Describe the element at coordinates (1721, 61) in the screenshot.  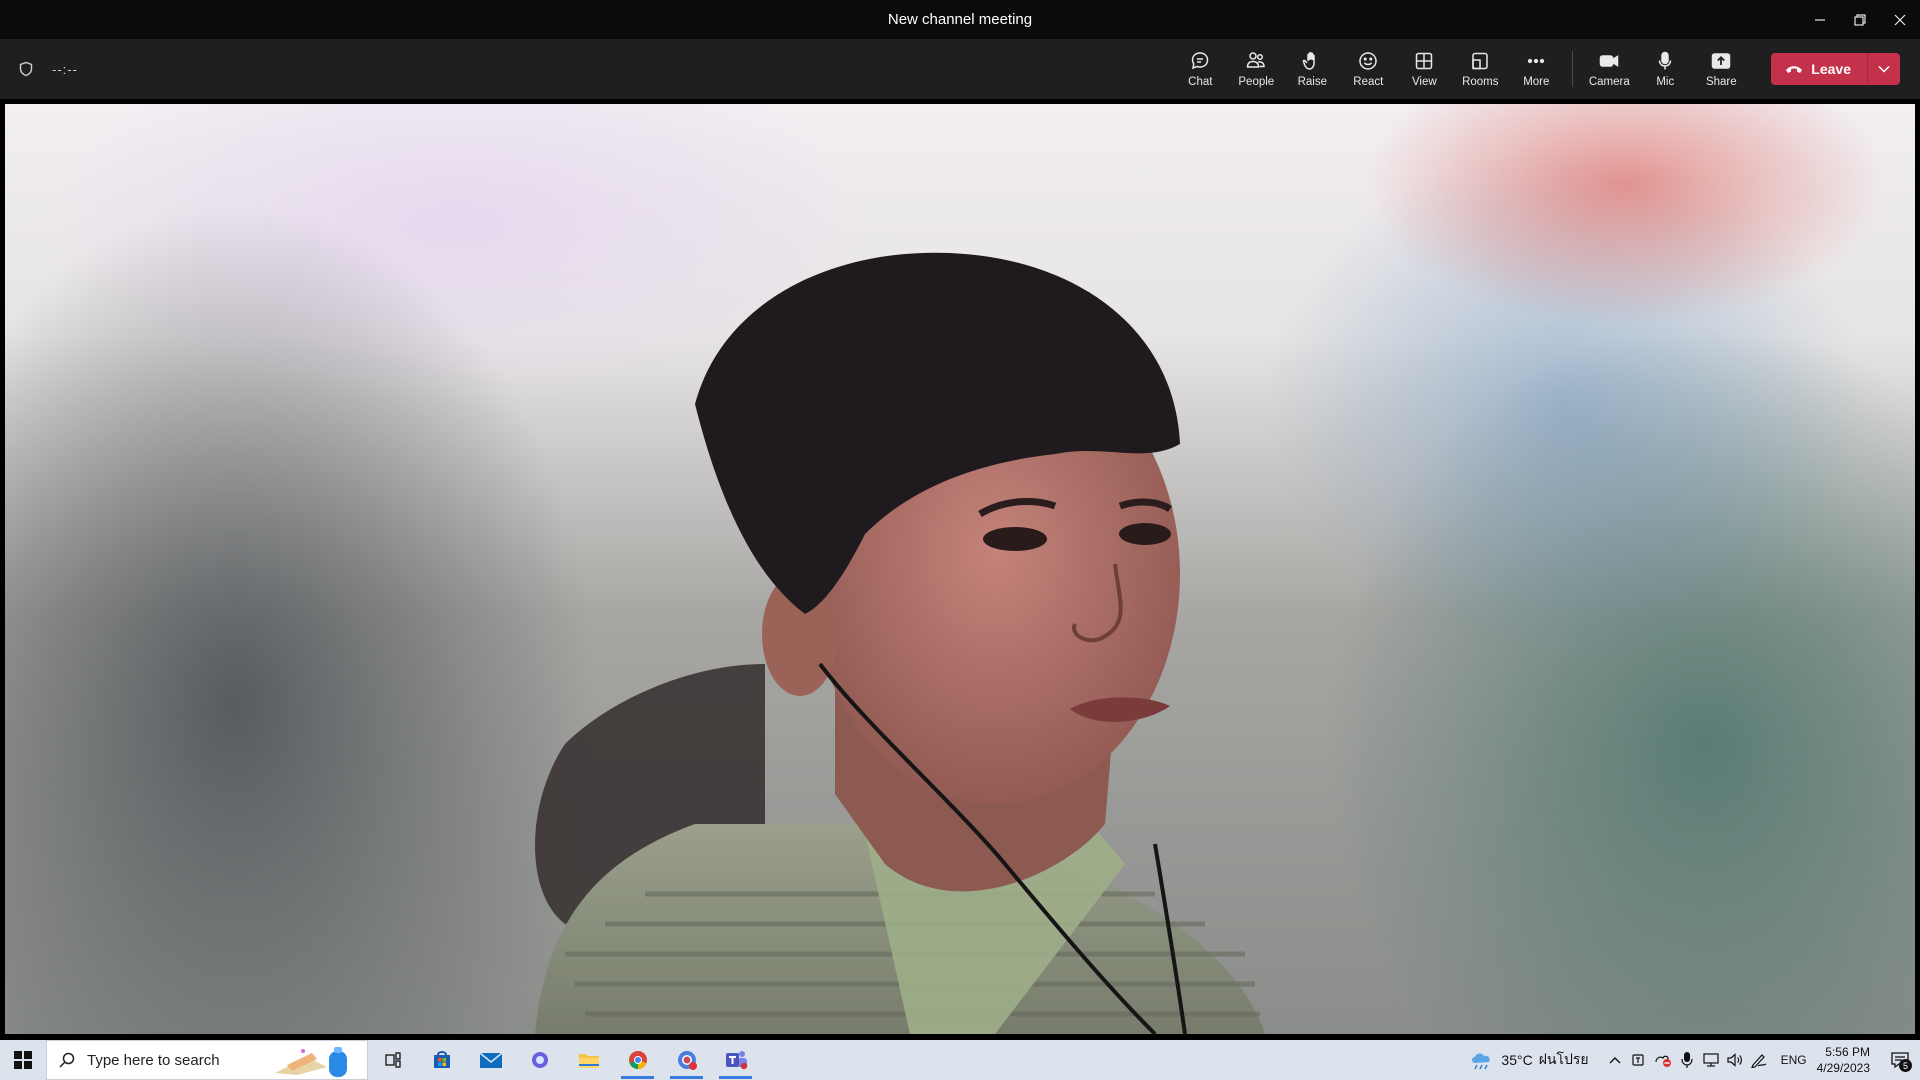
I see `share-icon` at that location.